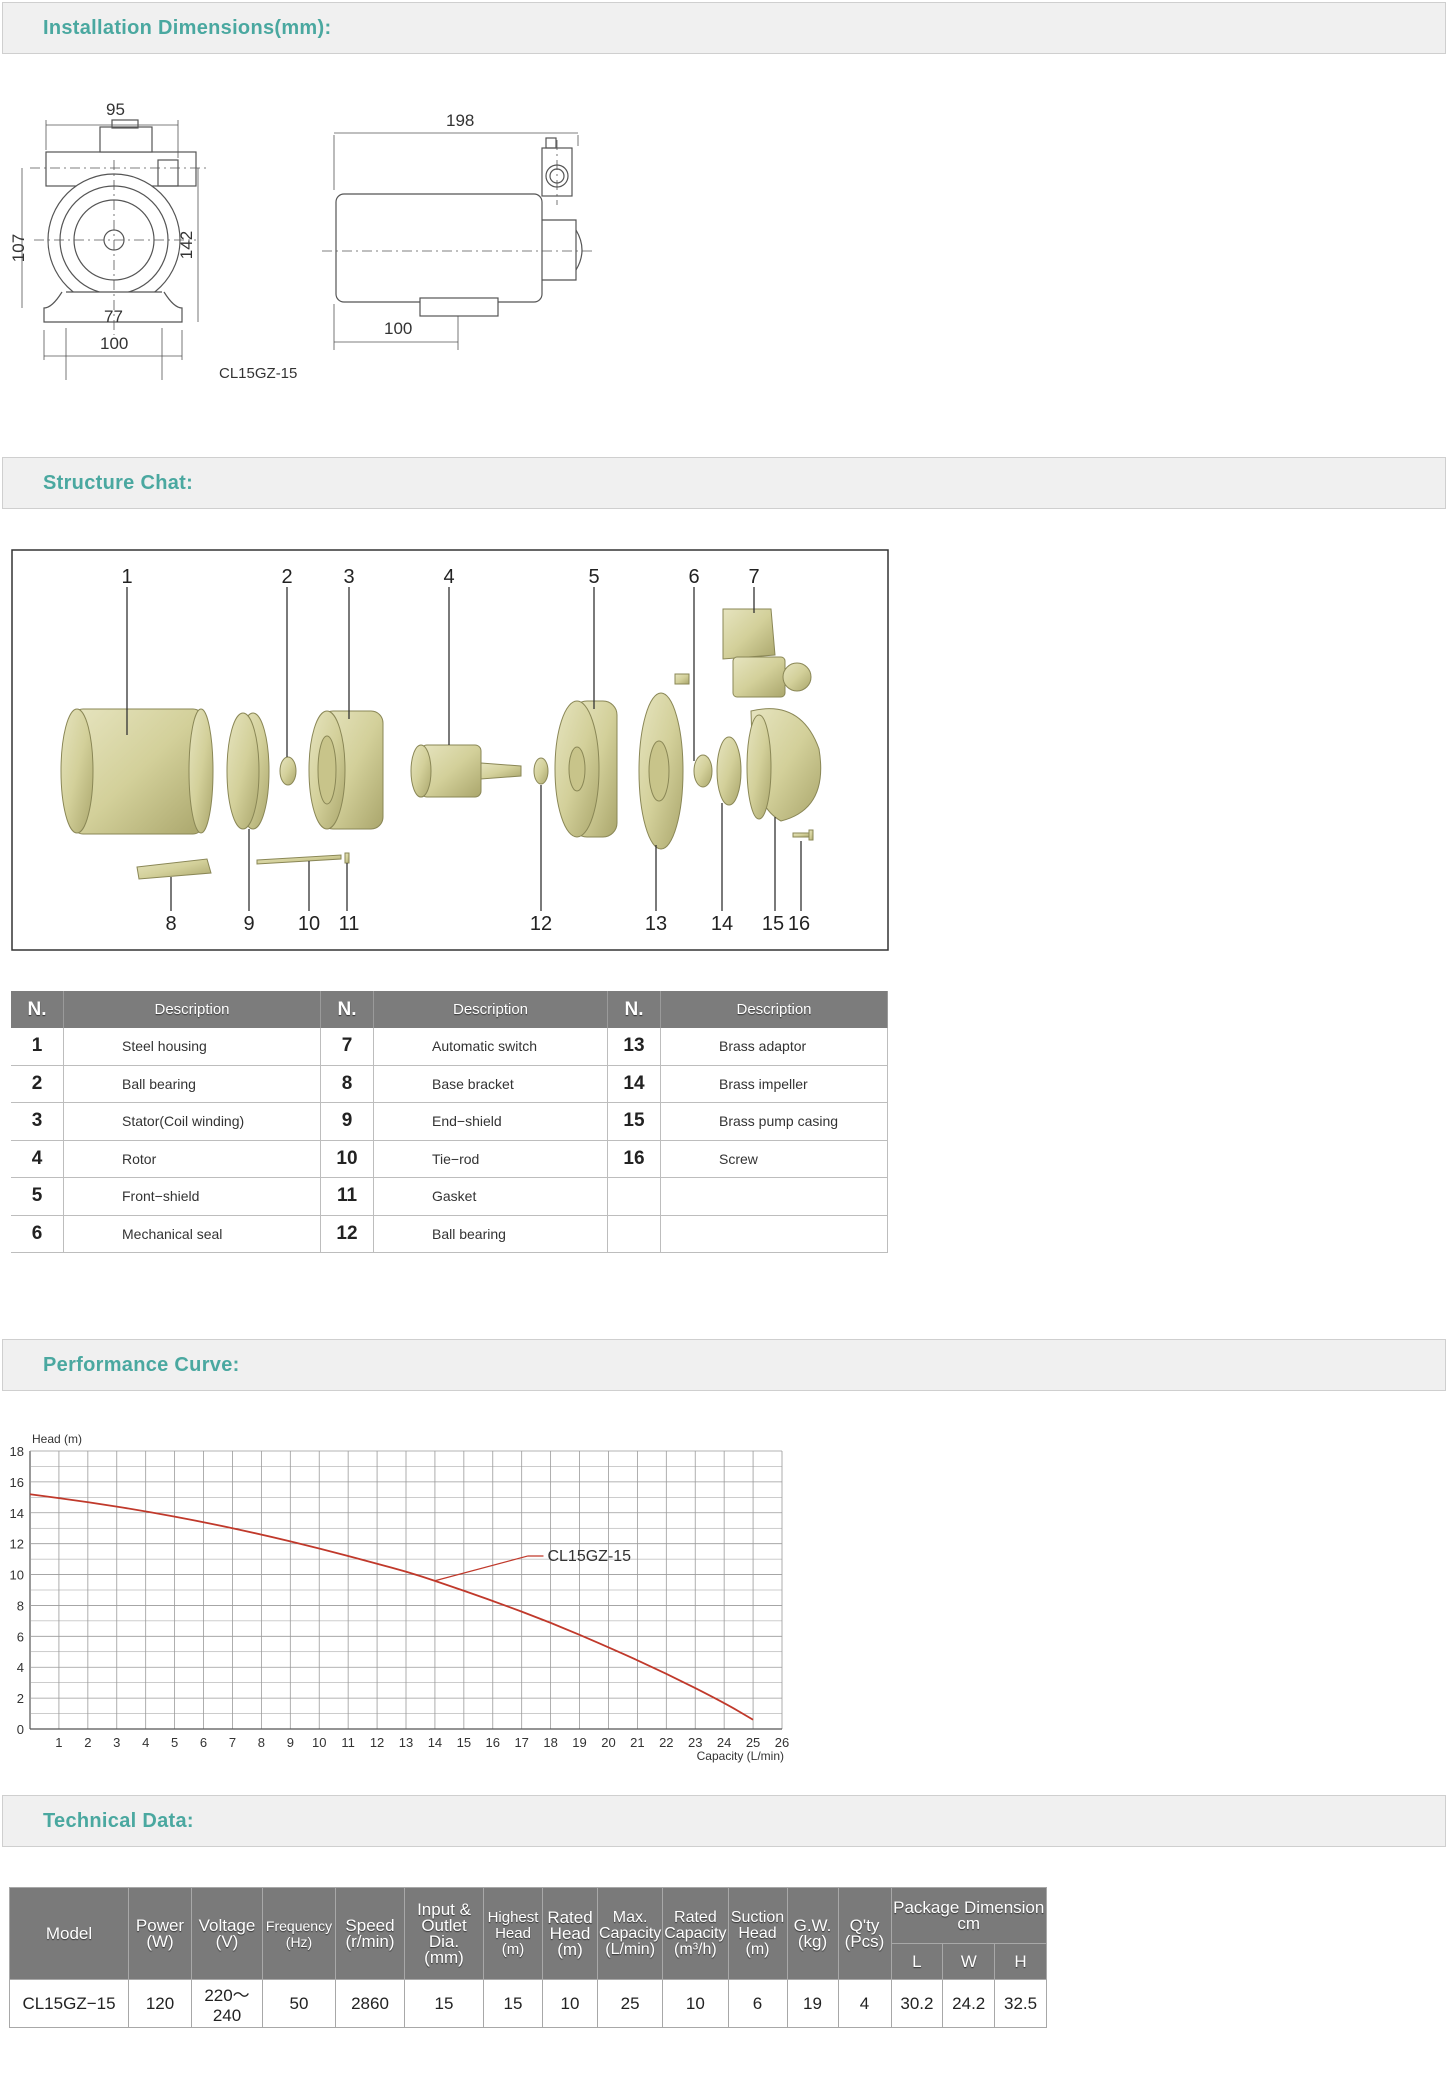 The width and height of the screenshot is (1450, 2089). Describe the element at coordinates (160, 1933) in the screenshot. I see `header-power: Power (W)` at that location.